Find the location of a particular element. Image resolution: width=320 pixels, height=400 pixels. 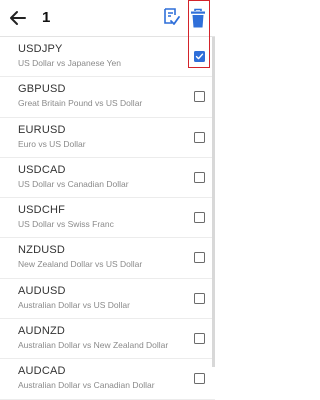

symbol-name: USDCAD is located at coordinates (42, 169).